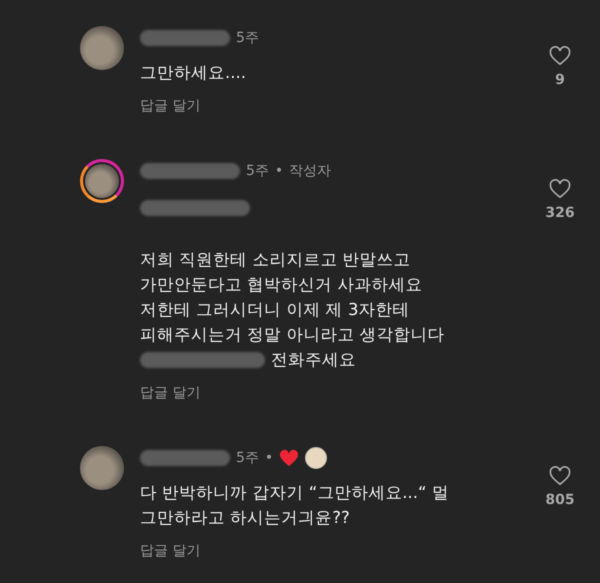 The height and width of the screenshot is (583, 600). Describe the element at coordinates (245, 518) in the screenshot. I see `comment-text: 그만하라고 하시는거긔윤??` at that location.